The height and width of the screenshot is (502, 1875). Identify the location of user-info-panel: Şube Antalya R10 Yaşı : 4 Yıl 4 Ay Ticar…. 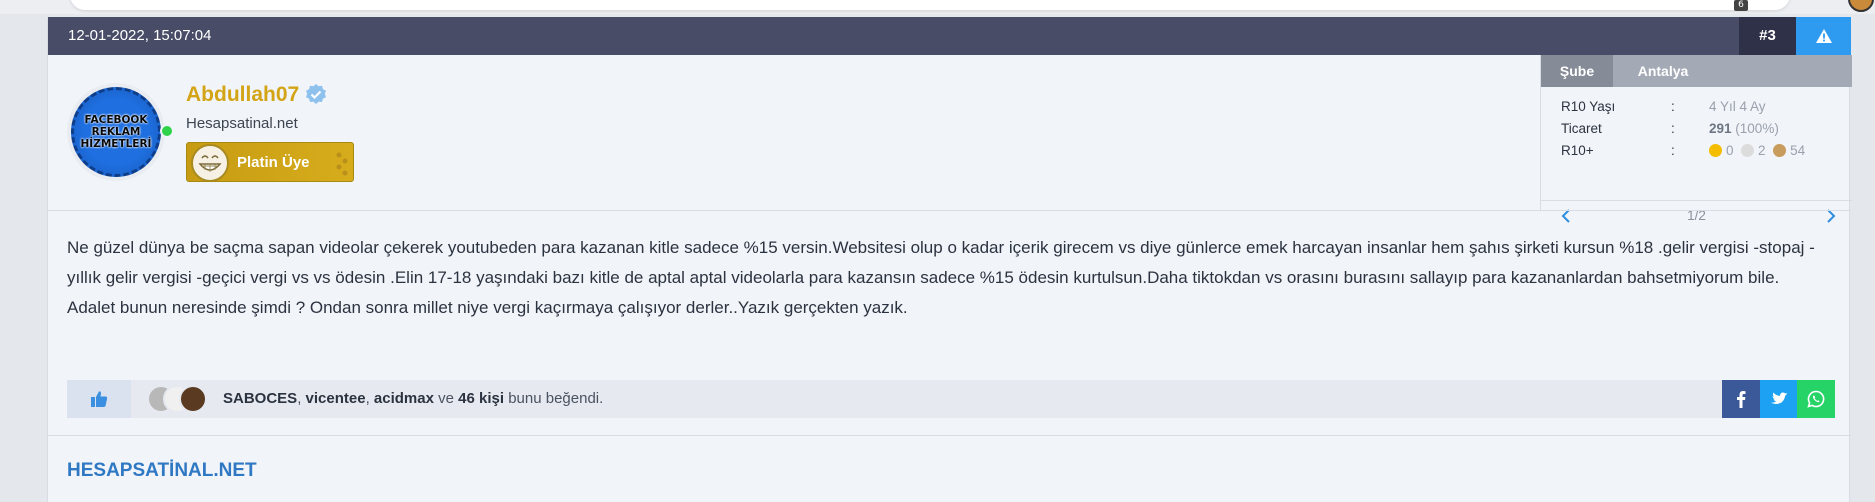
(1696, 139).